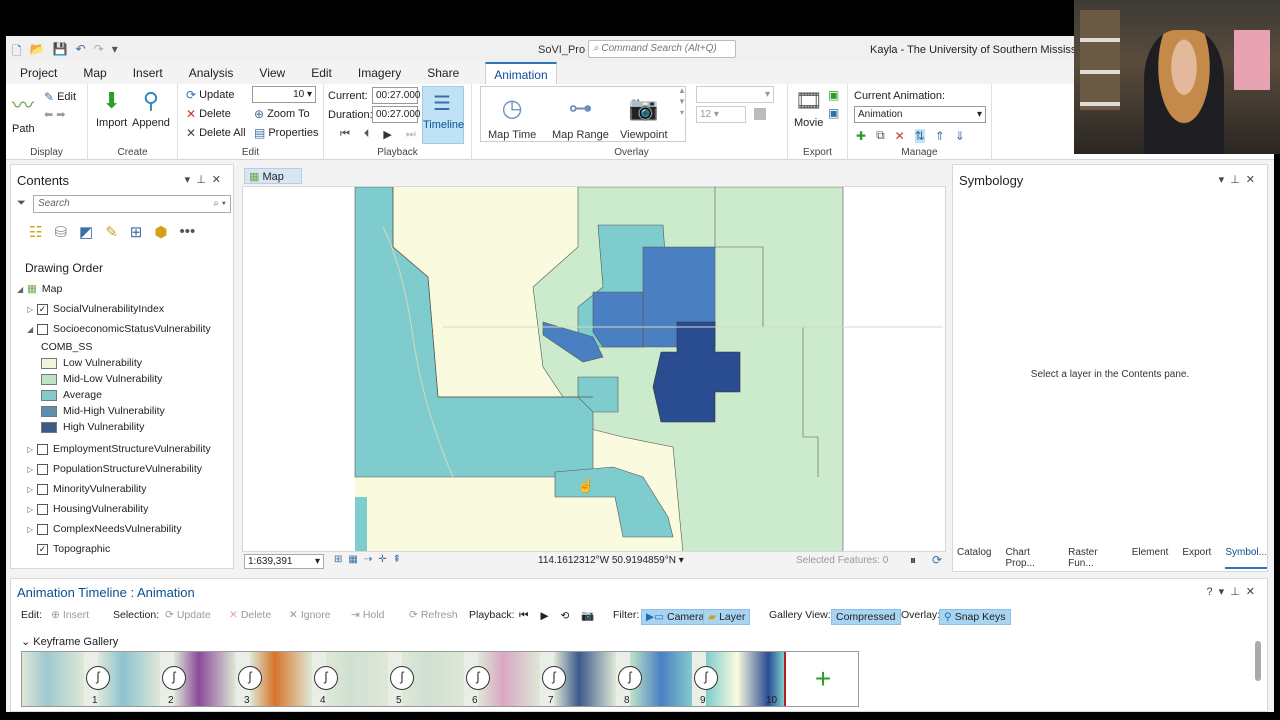 The height and width of the screenshot is (720, 1280). I want to click on layer-topographic: ✓ Topographic, so click(124, 549).